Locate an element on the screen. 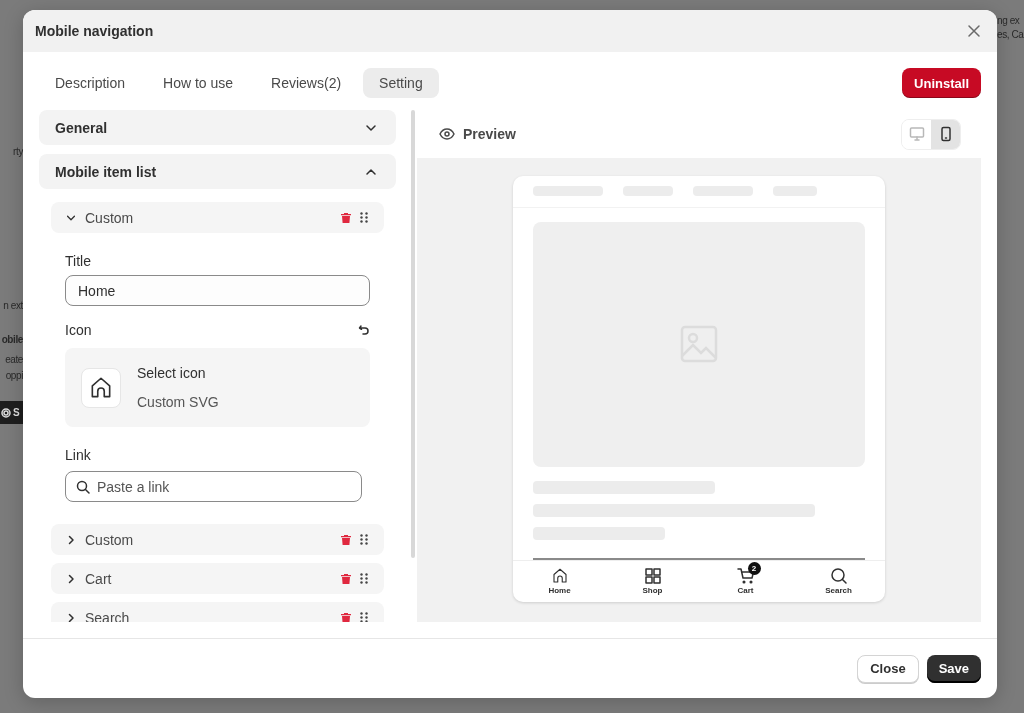 The width and height of the screenshot is (1024, 713). item-label: Search is located at coordinates (108, 615).